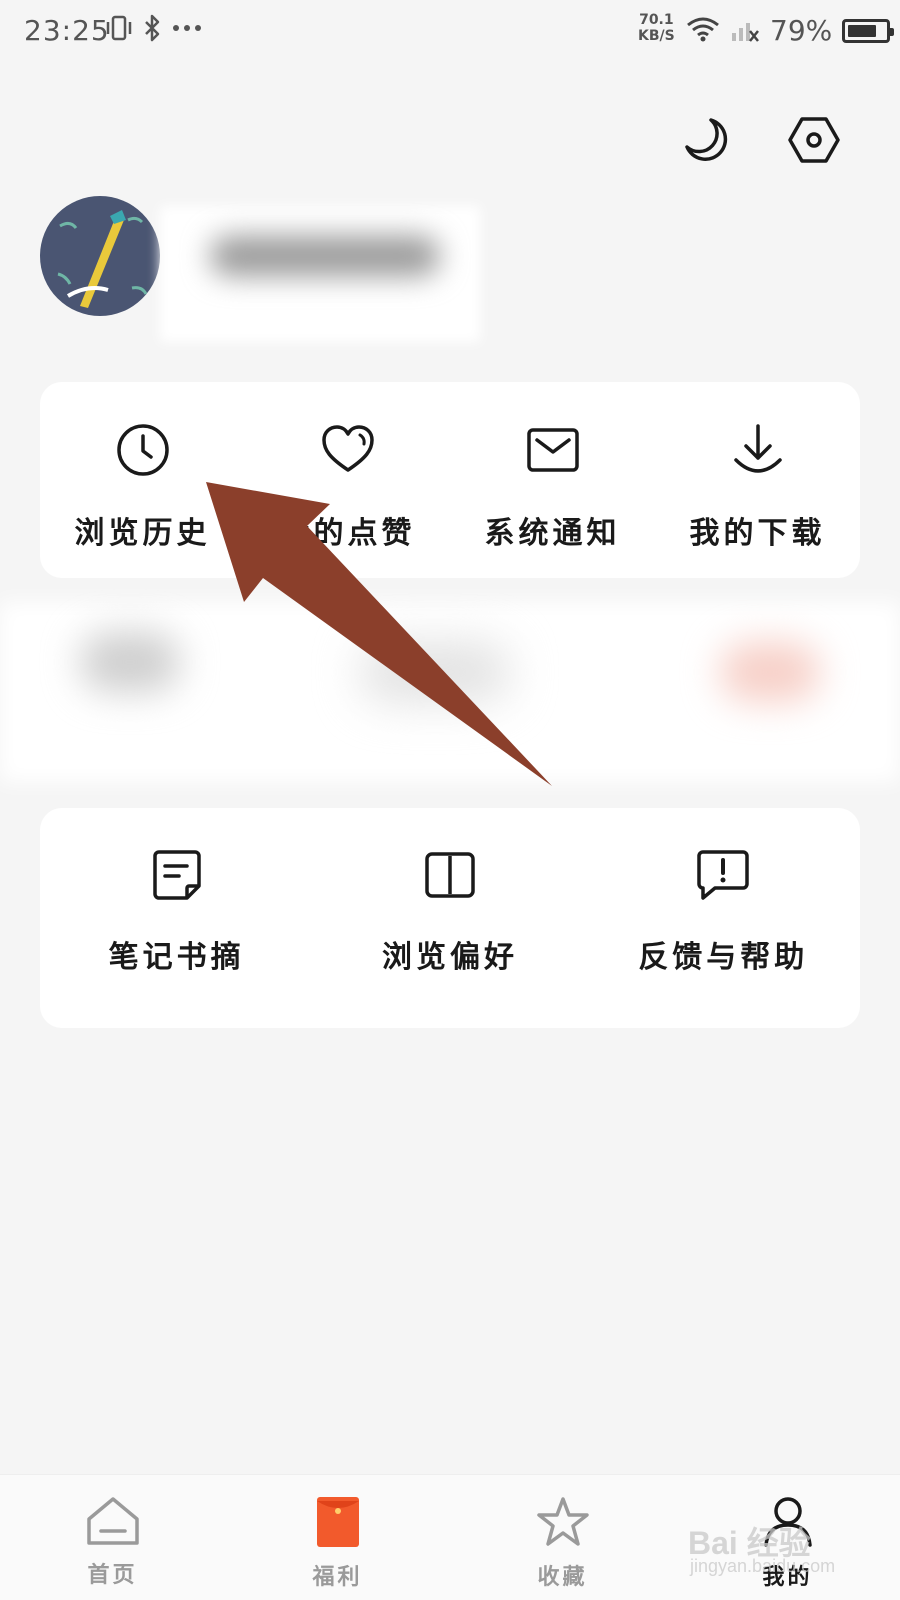  What do you see at coordinates (113, 1523) in the screenshot?
I see `home-icon` at bounding box center [113, 1523].